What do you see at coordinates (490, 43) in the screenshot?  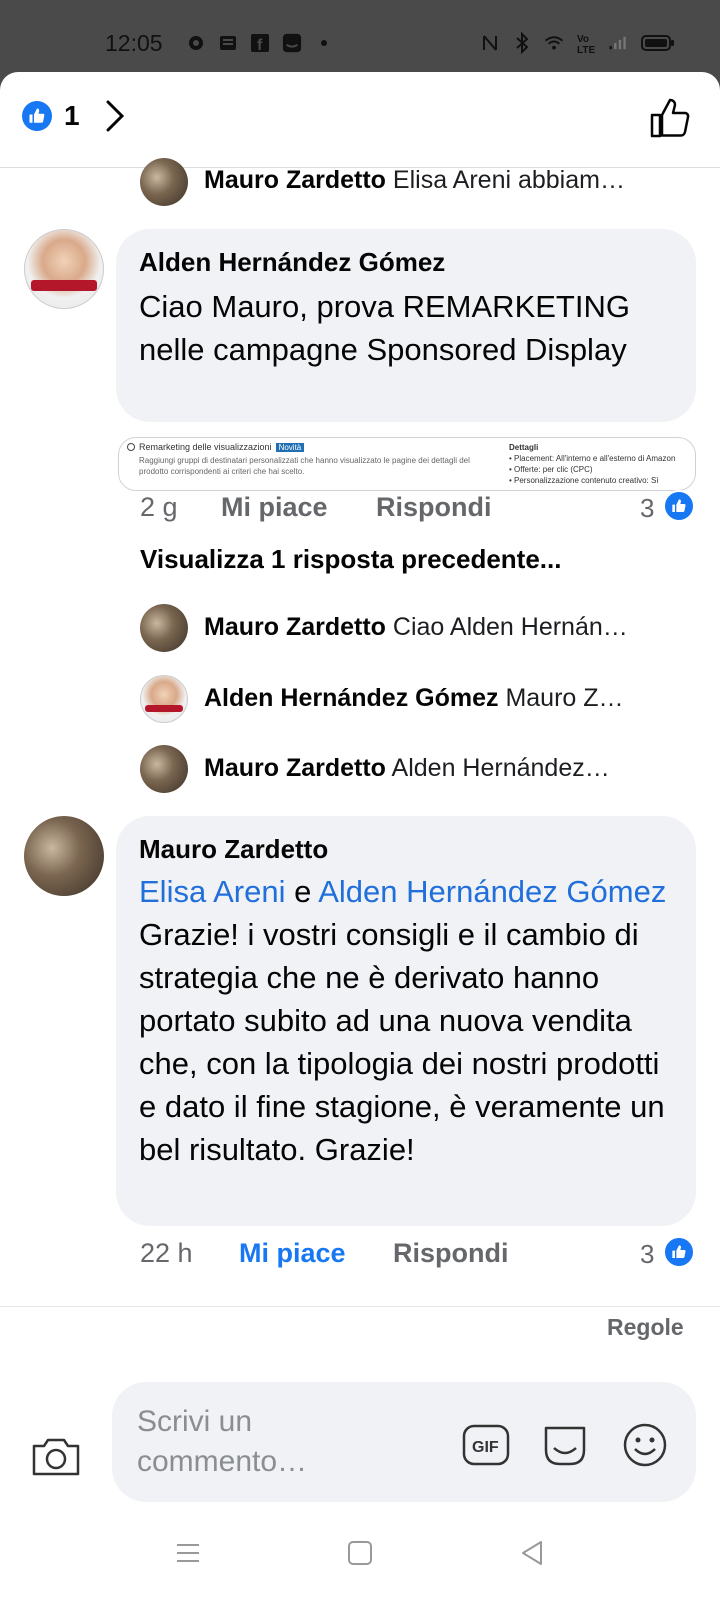 I see `nfc-icon` at bounding box center [490, 43].